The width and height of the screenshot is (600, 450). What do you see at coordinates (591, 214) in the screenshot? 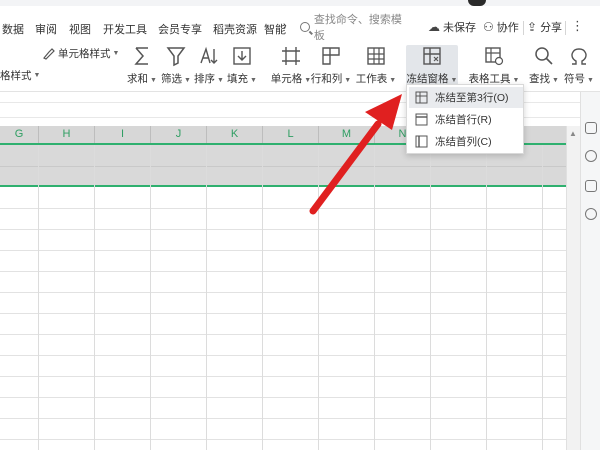
I see `settings-icon` at bounding box center [591, 214].